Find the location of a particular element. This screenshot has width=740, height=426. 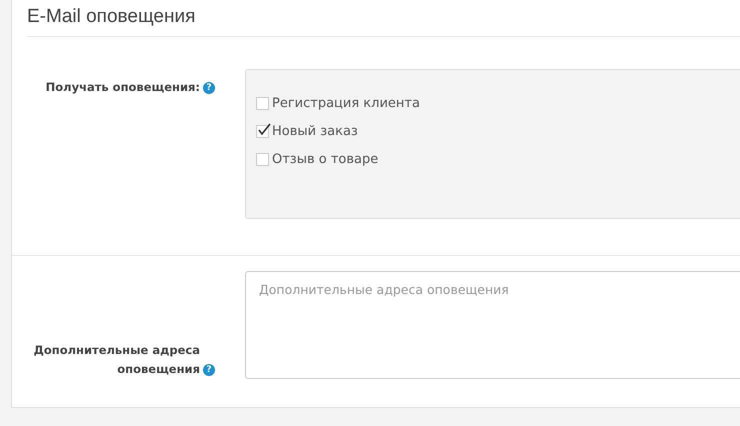

checkbox-label: Регистрация клиента is located at coordinates (346, 103).